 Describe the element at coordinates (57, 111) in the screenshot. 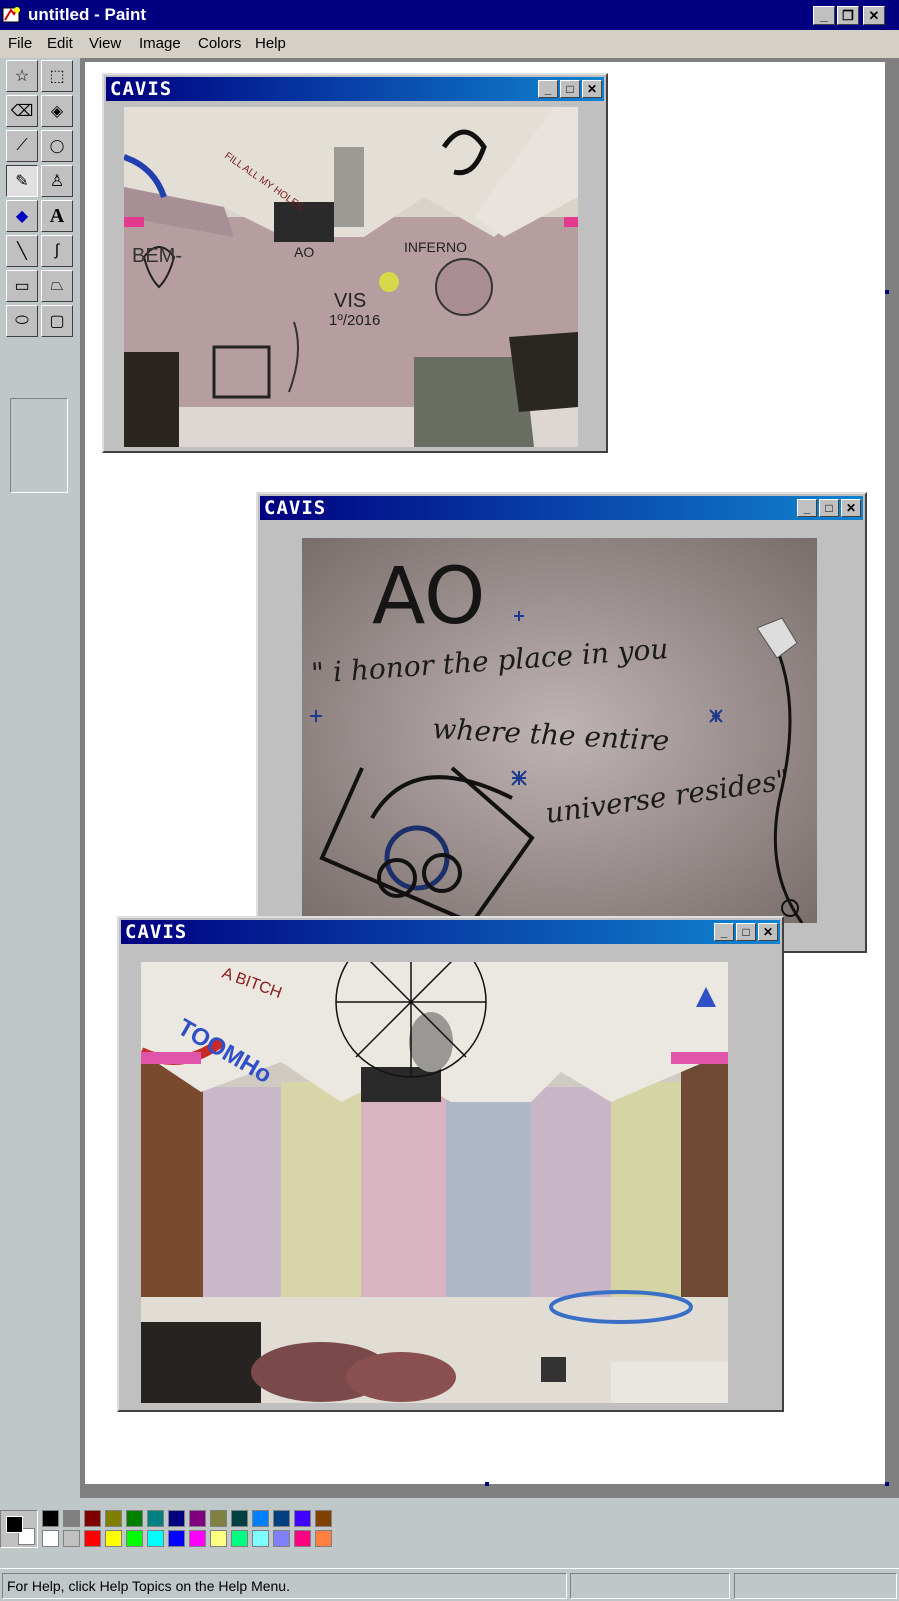

I see `fill-tool: ◈` at that location.